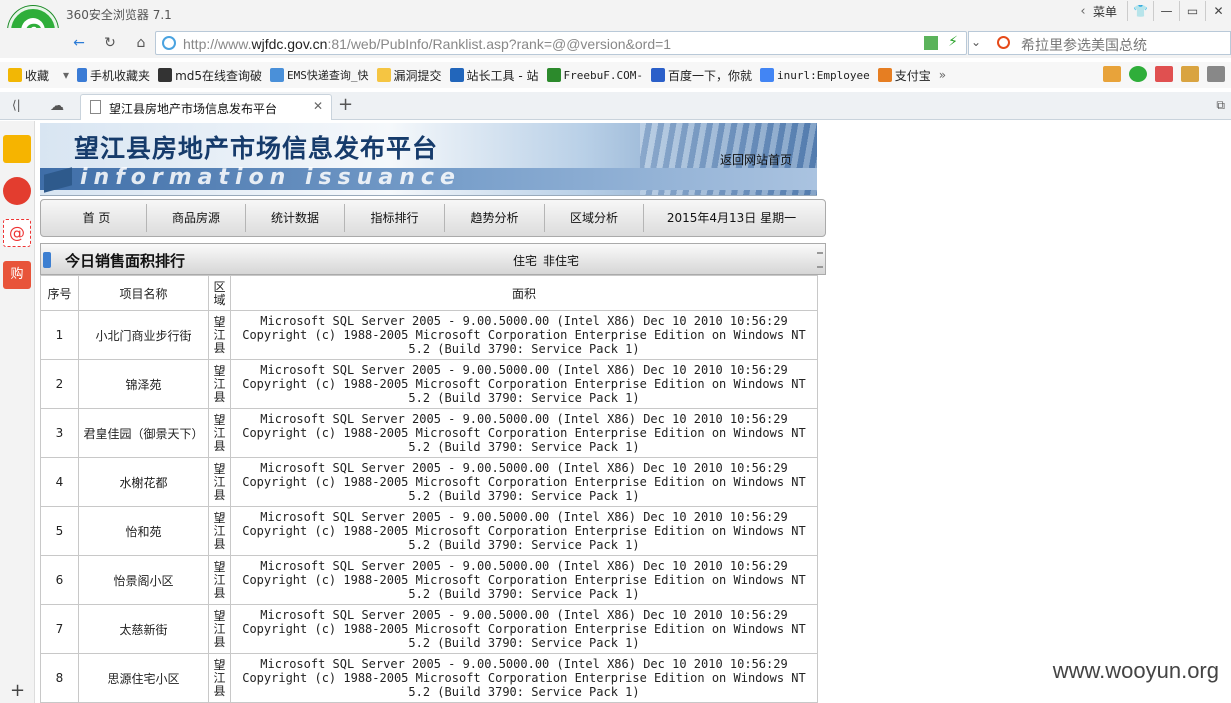 This screenshot has height=703, width=1231. What do you see at coordinates (125, 261) in the screenshot?
I see `section-title: 今日销售面积排行` at bounding box center [125, 261].